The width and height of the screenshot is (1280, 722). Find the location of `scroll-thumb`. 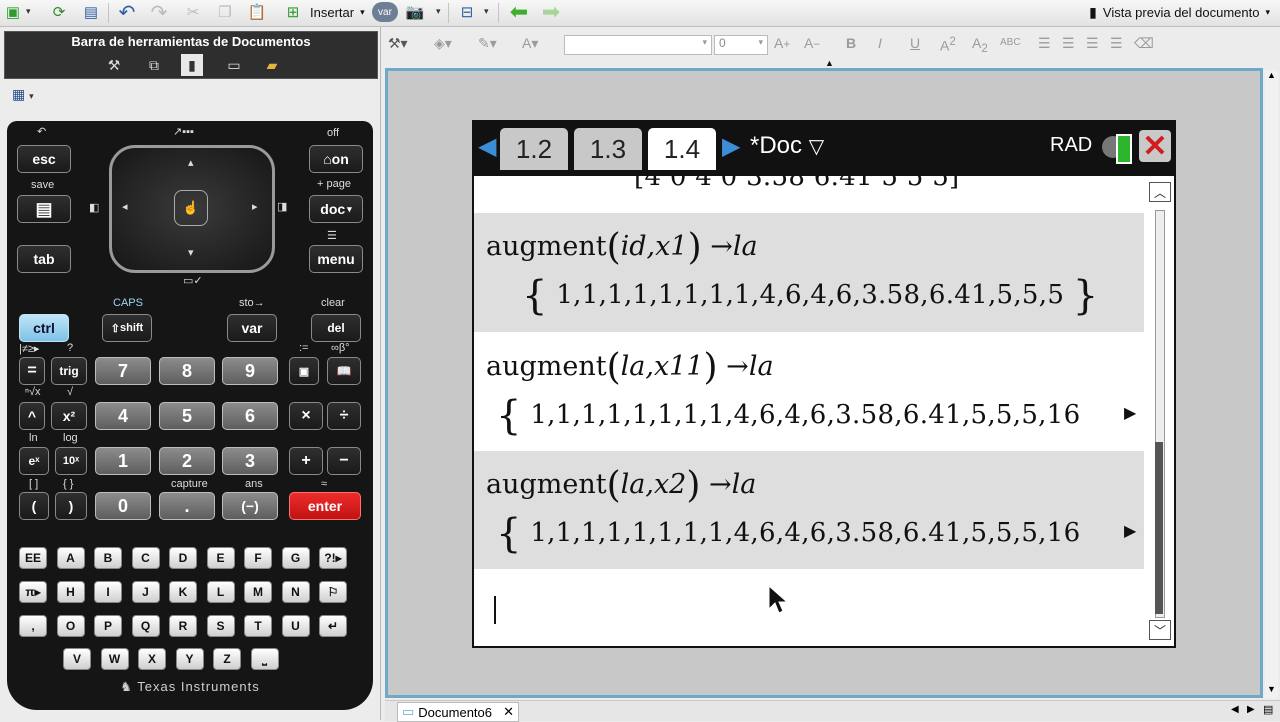

scroll-thumb is located at coordinates (1159, 528).